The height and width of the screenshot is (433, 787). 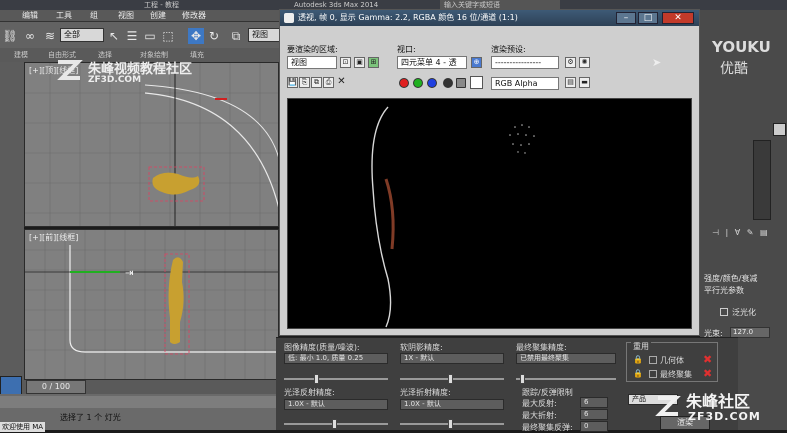 I want to click on copy-image-icon: ⎘, so click(x=304, y=82).